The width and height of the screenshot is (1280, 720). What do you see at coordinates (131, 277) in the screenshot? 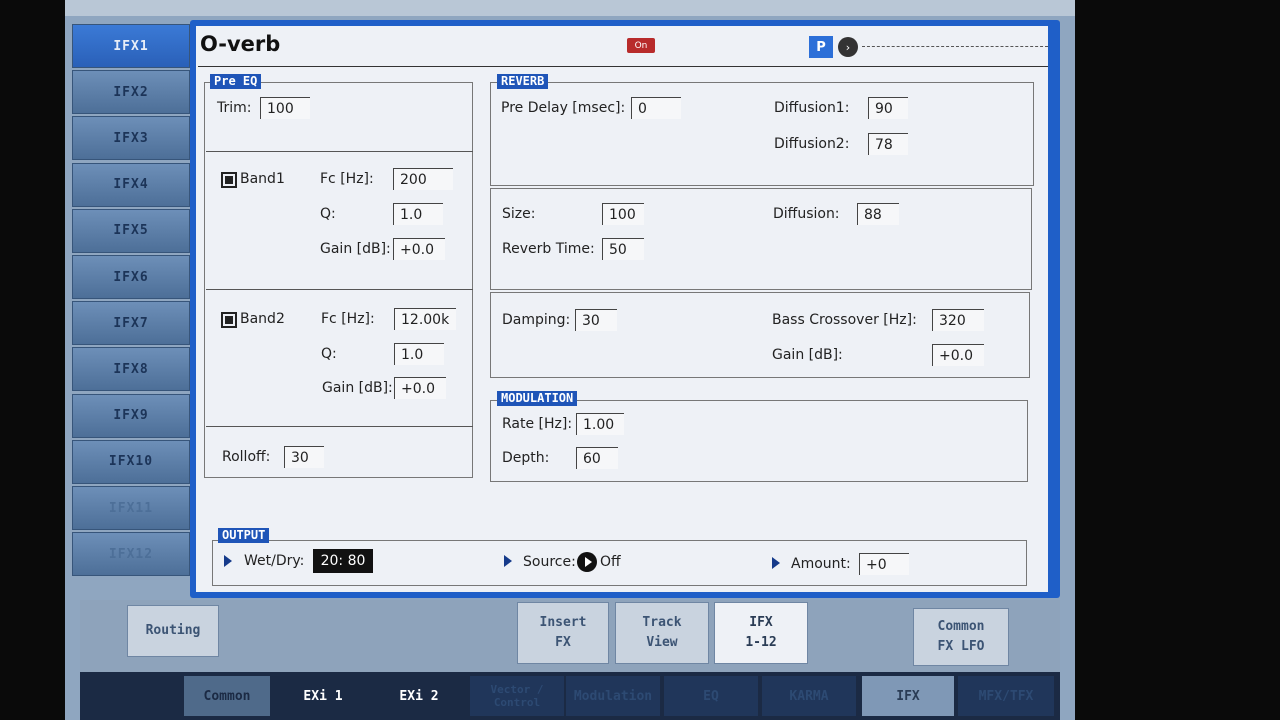
I see `sidebar-tab-ifx6: IFX6` at bounding box center [131, 277].